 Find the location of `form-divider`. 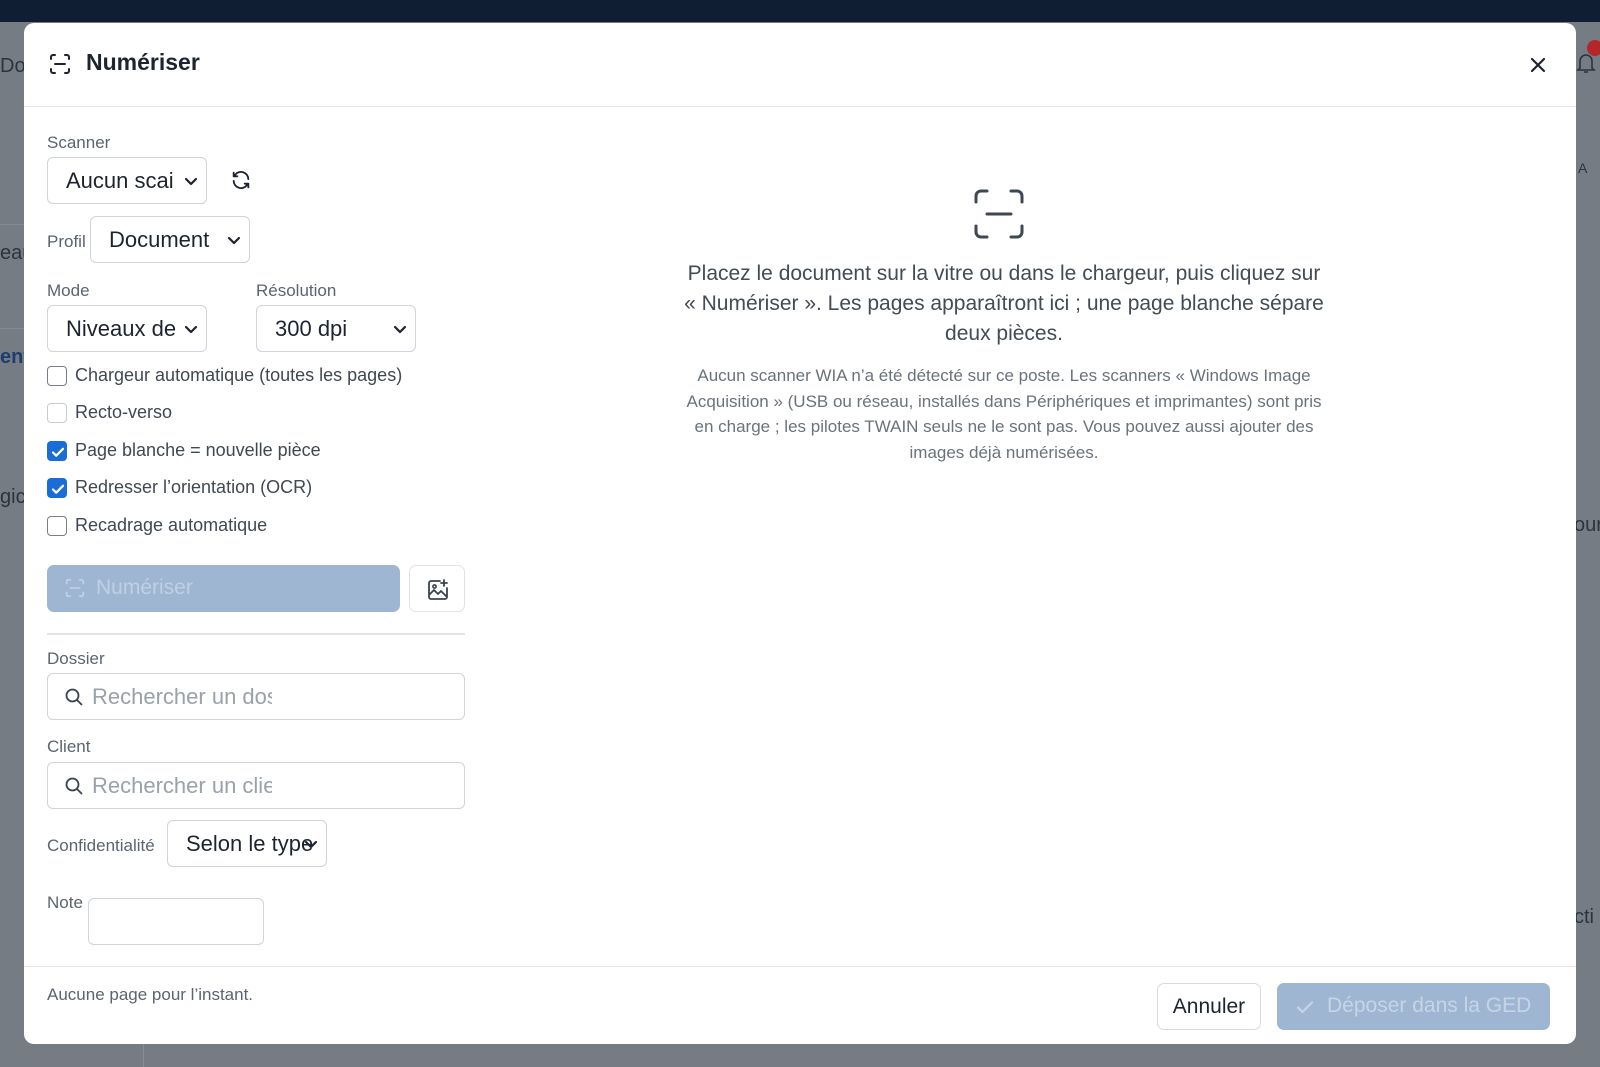

form-divider is located at coordinates (256, 634).